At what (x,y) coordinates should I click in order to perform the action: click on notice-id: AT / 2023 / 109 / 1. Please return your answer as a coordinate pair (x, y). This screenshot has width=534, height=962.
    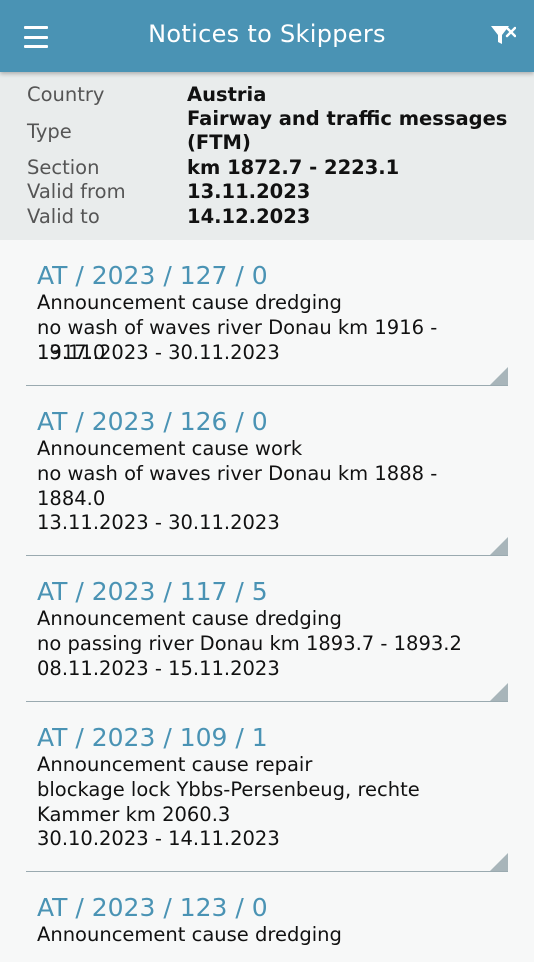
    Looking at the image, I should click on (152, 737).